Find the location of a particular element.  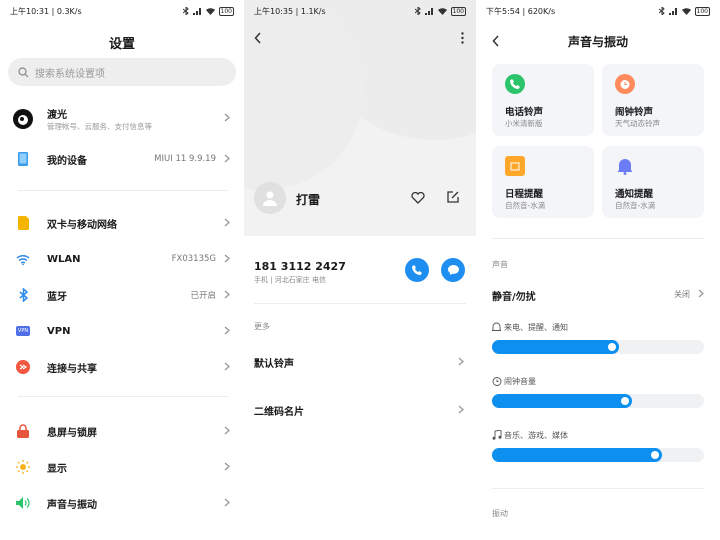

bluetooth-status-icon is located at coordinates (417, 11).